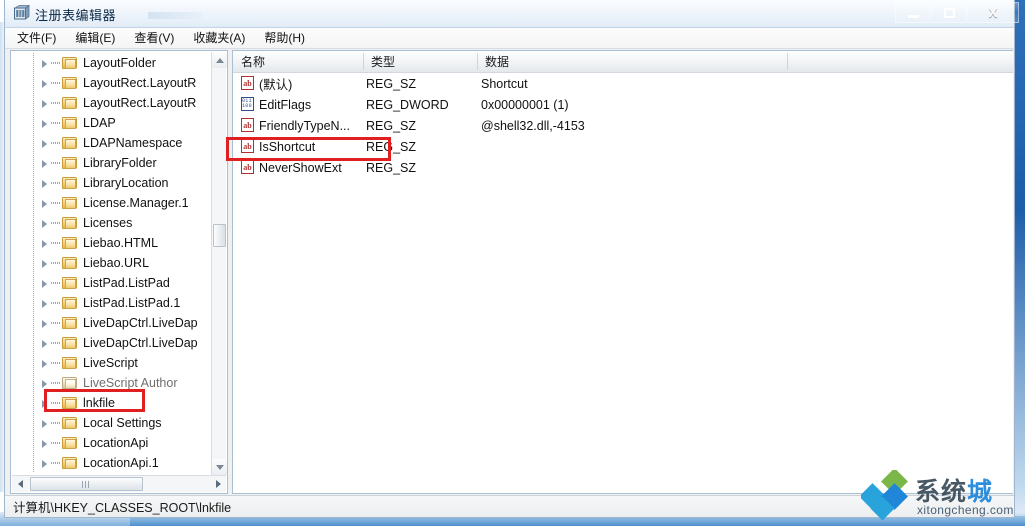 The height and width of the screenshot is (526, 1025). I want to click on tree-item-label: LocationApi, so click(116, 443).